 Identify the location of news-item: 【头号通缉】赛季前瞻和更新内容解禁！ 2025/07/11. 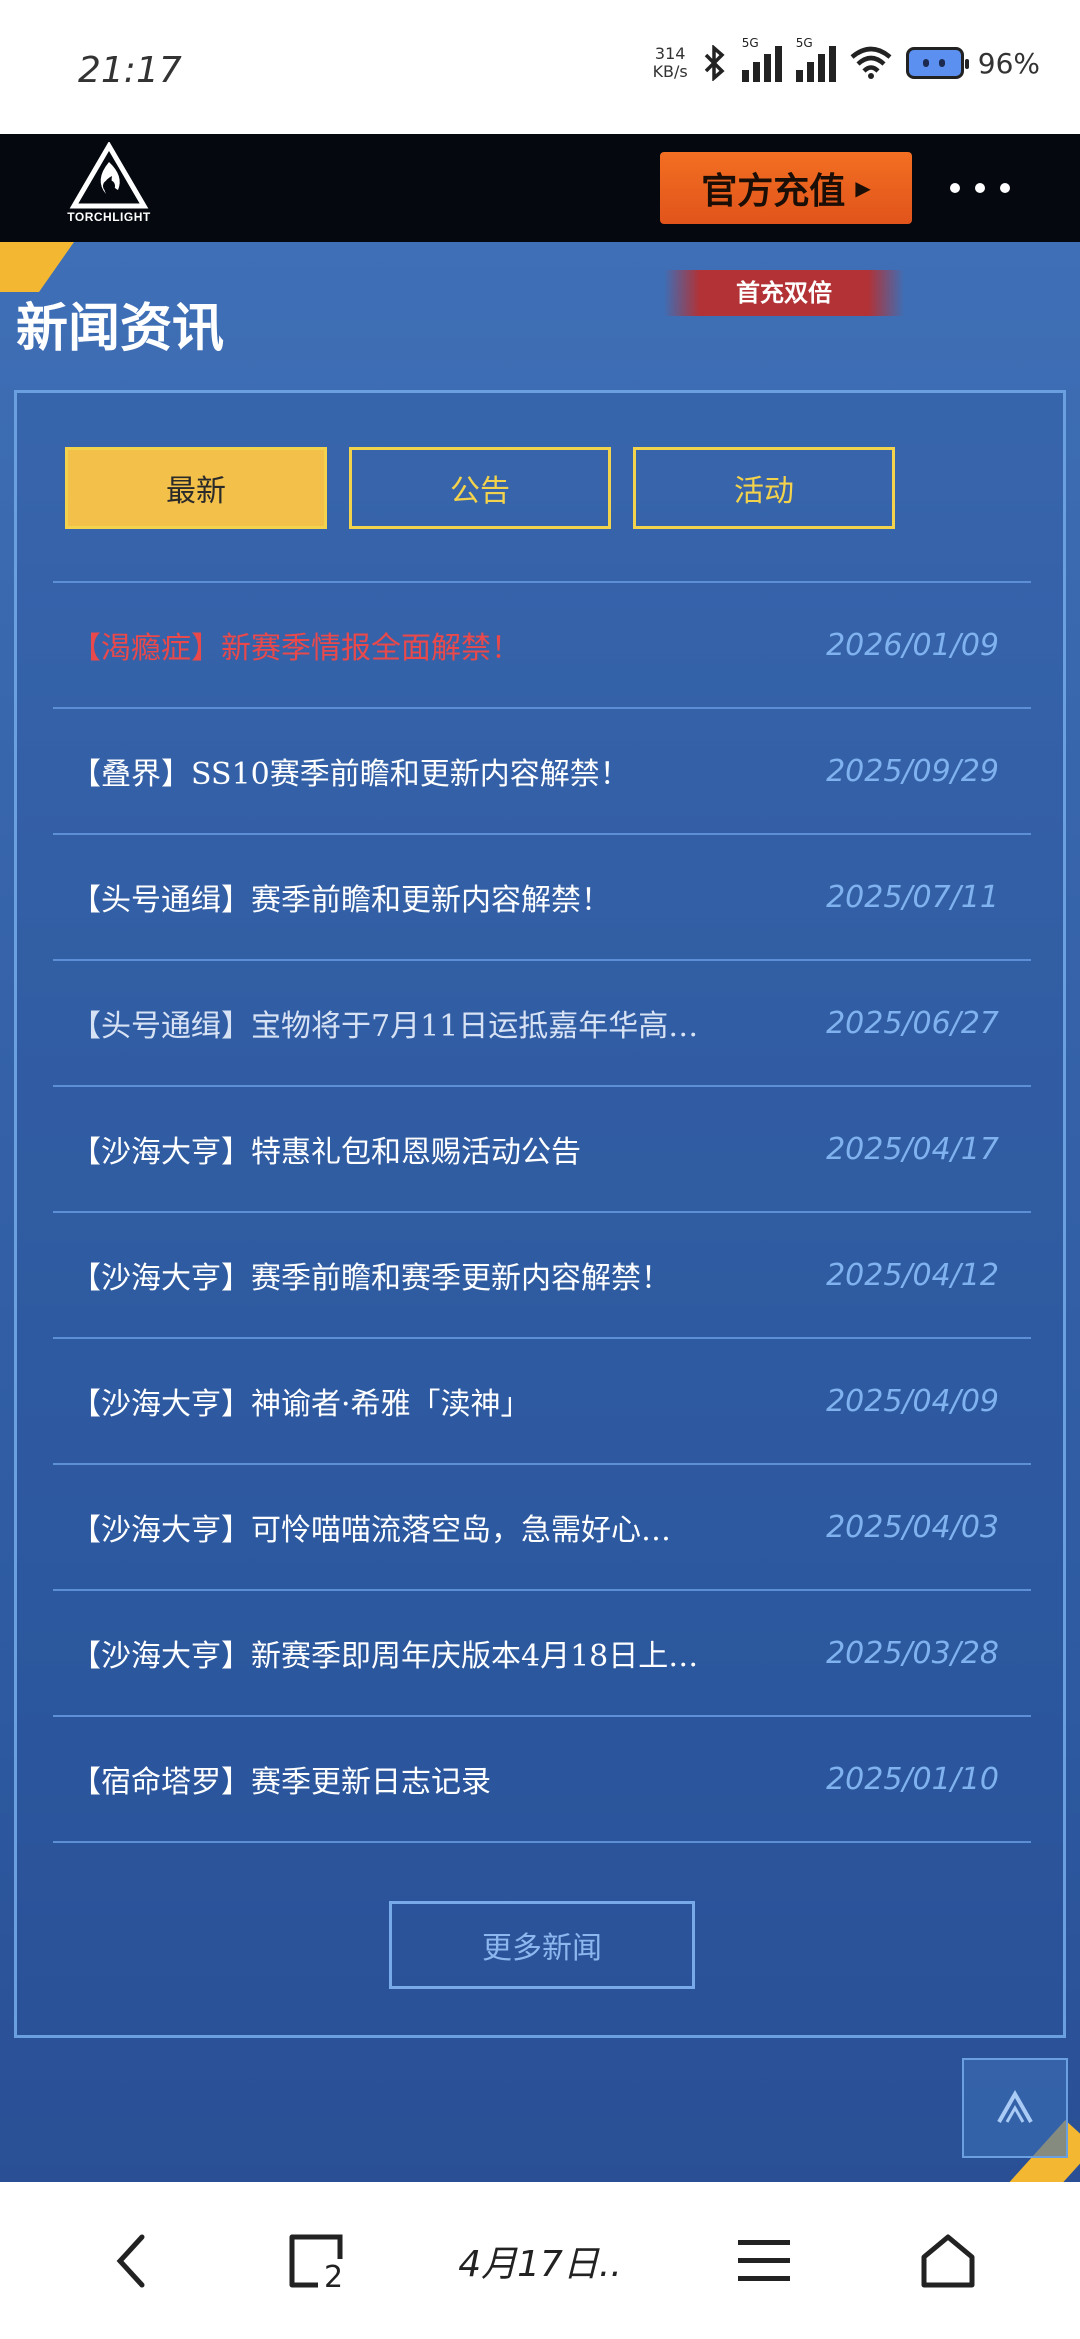
(542, 898).